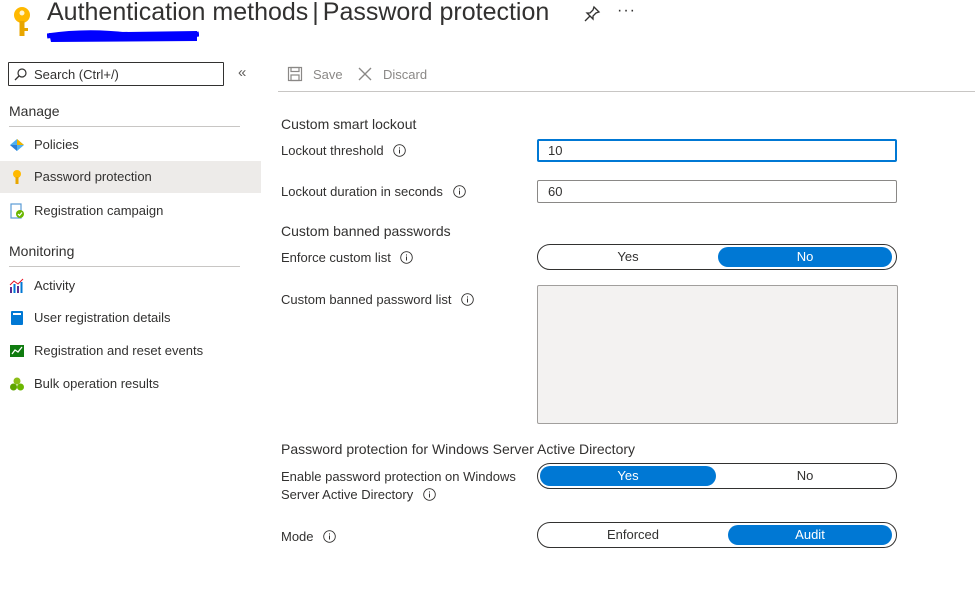  I want to click on sidebar-item-password-protection: Password protection, so click(130, 177).